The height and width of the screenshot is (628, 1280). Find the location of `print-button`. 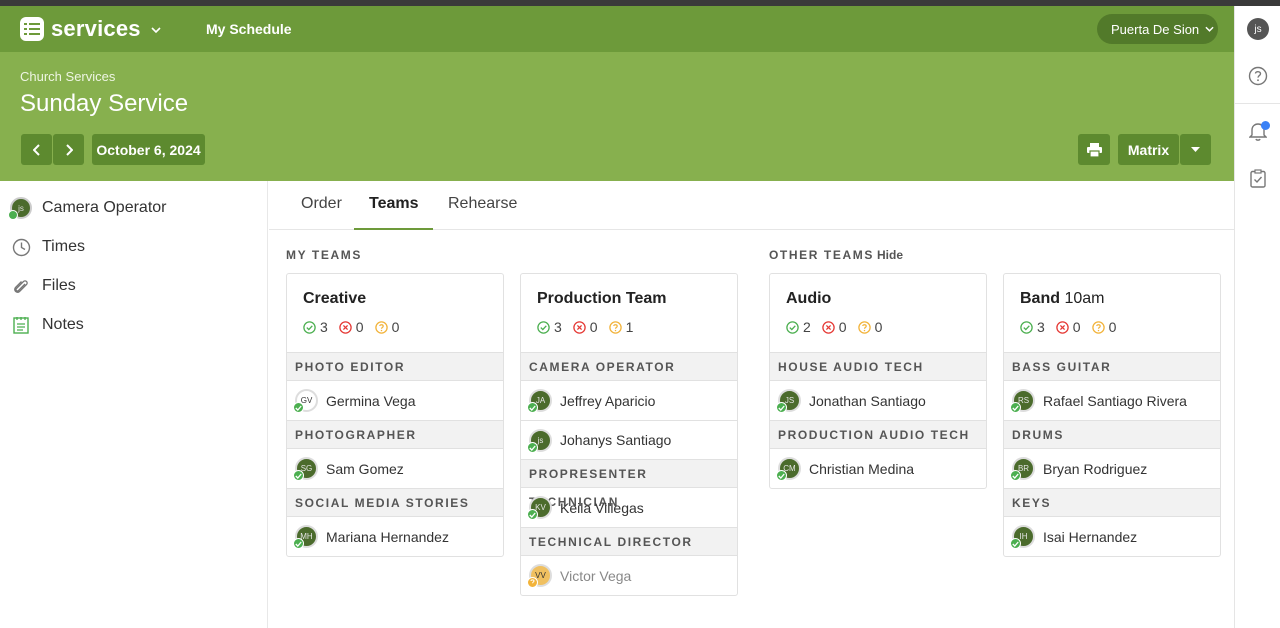

print-button is located at coordinates (1094, 149).